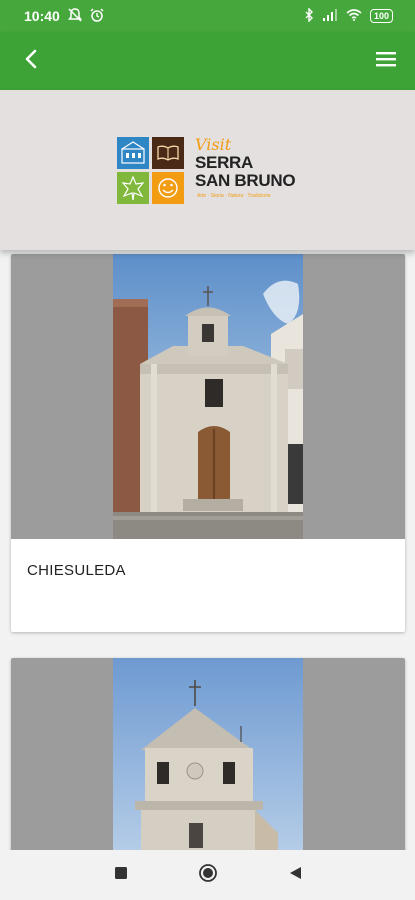  I want to click on status-right: 100, so click(348, 15).